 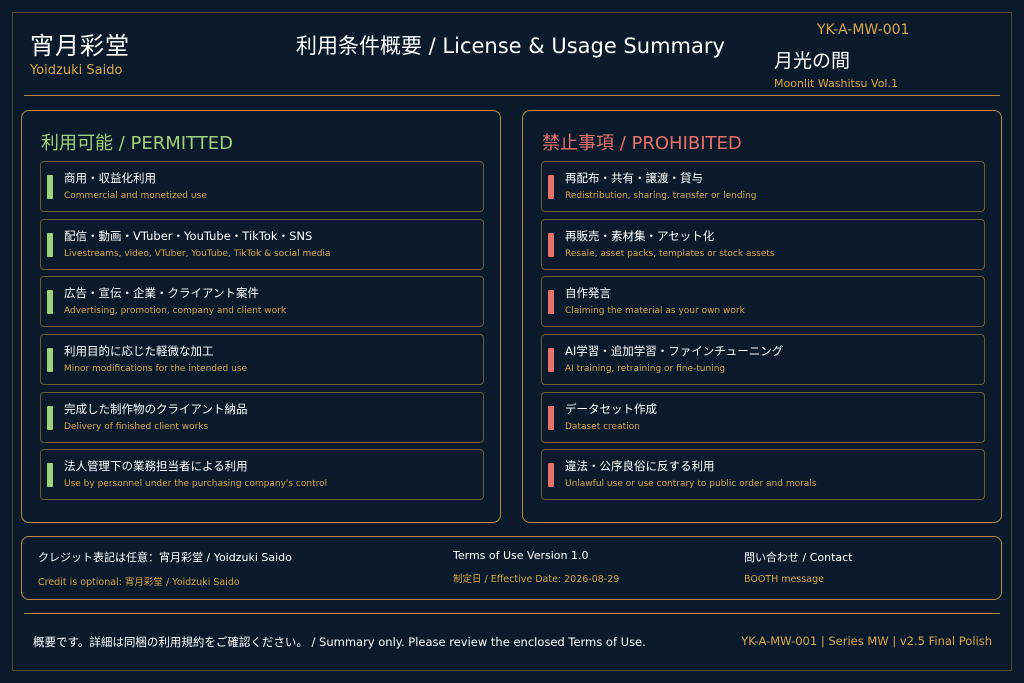 What do you see at coordinates (763, 417) in the screenshot?
I see `prohibited-item: データセット作成 Dataset creation` at bounding box center [763, 417].